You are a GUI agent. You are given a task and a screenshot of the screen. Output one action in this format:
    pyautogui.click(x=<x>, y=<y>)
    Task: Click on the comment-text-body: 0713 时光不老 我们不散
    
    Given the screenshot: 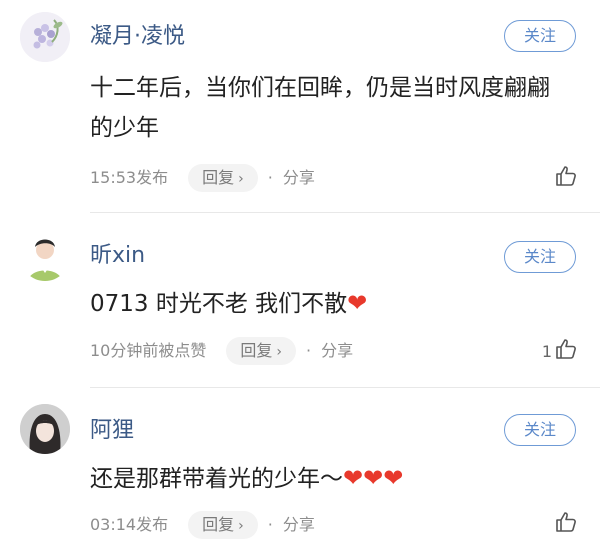 What is the action you would take?
    pyautogui.click(x=219, y=304)
    